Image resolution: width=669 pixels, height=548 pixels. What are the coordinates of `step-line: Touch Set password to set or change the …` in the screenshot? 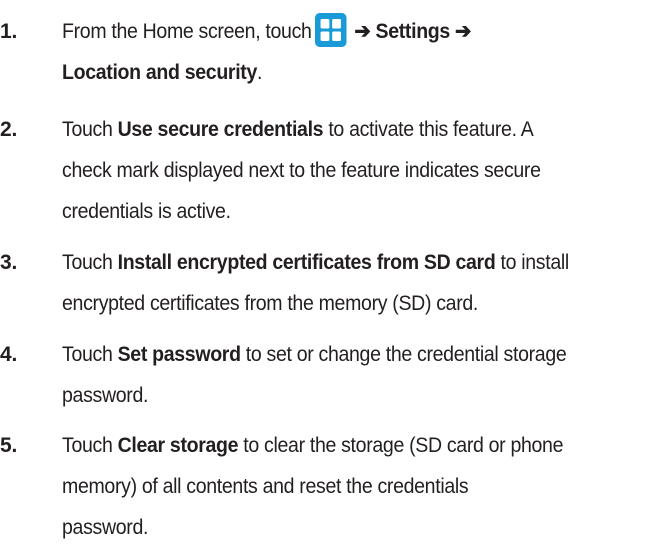 It's located at (343, 354).